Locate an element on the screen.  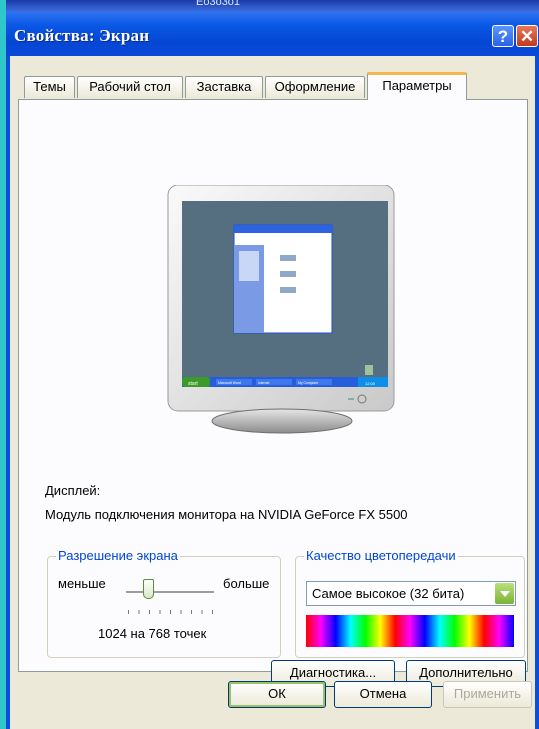
tab-themes: Темы is located at coordinates (49, 87).